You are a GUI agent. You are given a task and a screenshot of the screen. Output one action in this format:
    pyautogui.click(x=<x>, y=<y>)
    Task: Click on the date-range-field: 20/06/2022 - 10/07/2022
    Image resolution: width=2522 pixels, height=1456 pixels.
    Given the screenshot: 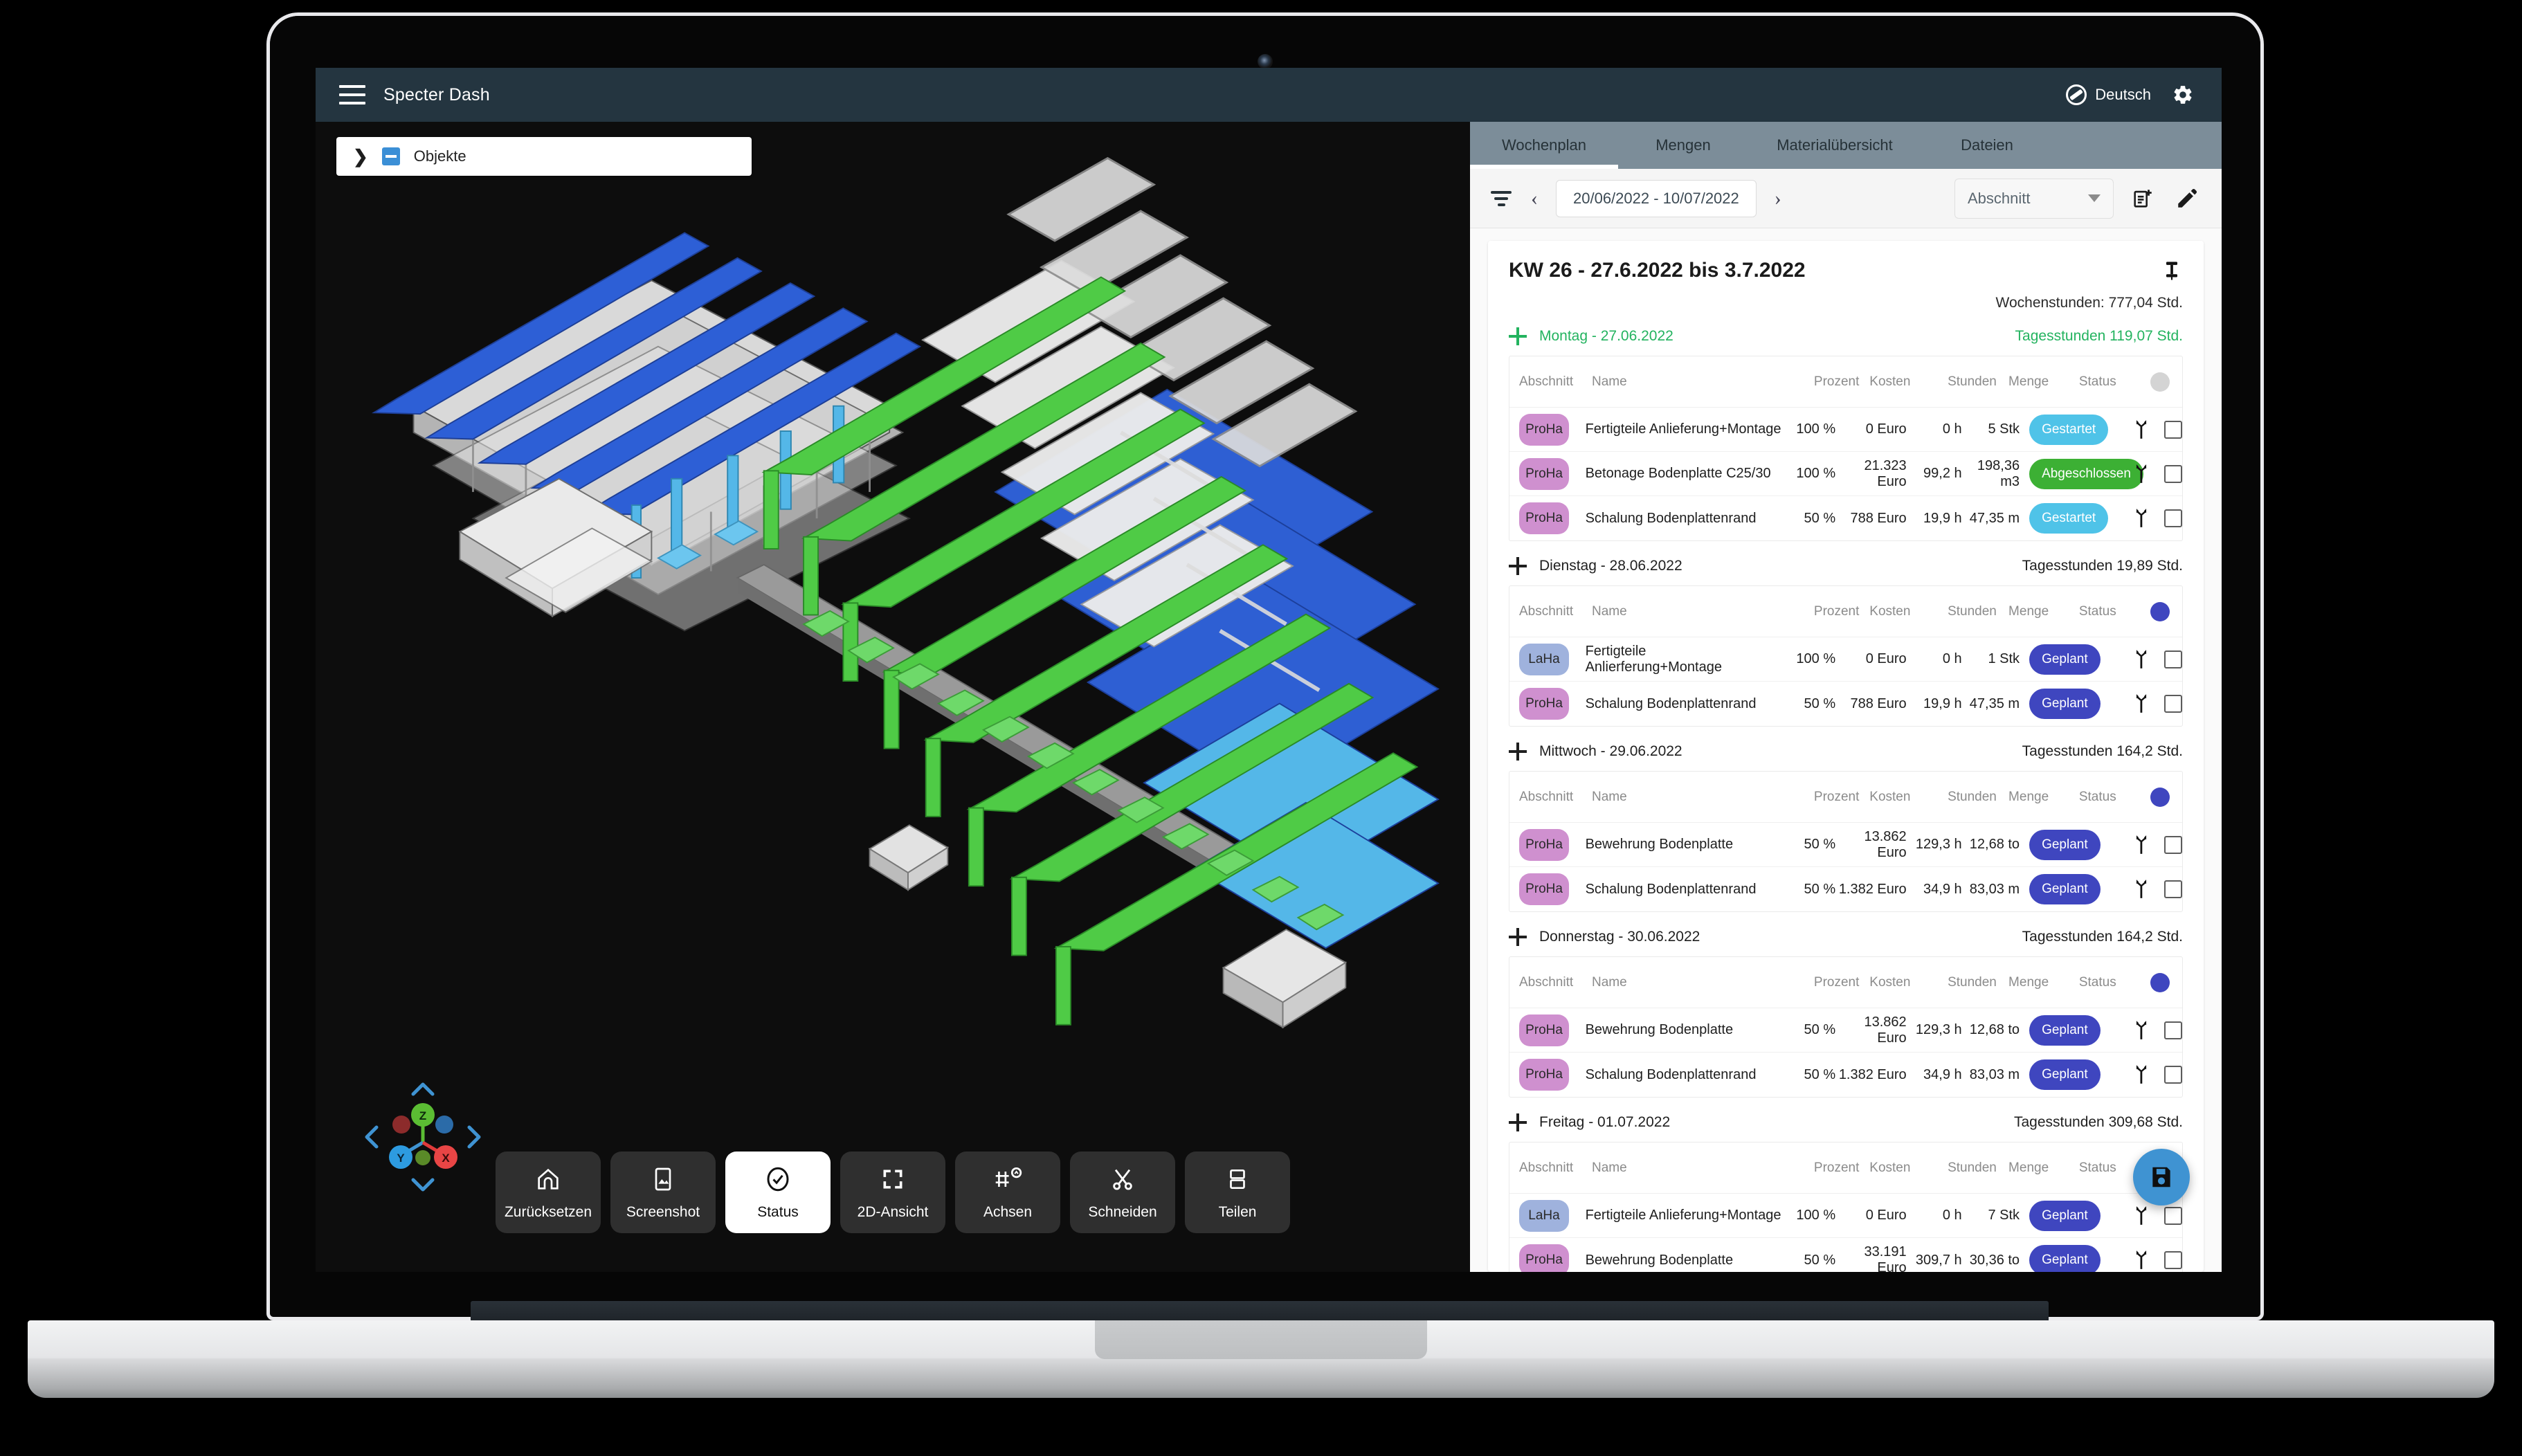 What is the action you would take?
    pyautogui.click(x=1656, y=198)
    